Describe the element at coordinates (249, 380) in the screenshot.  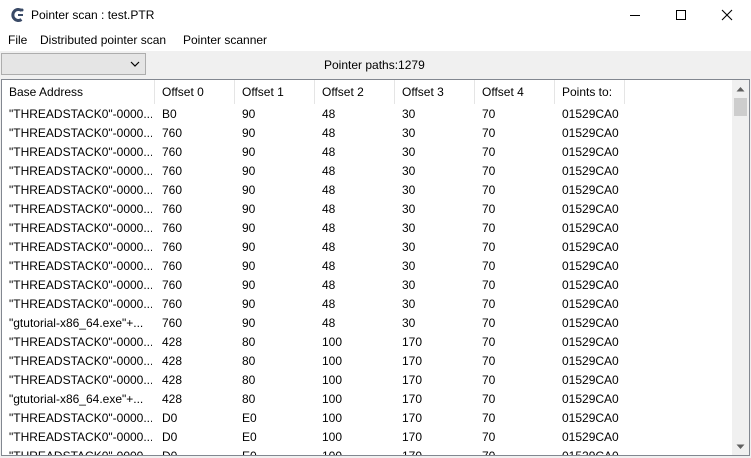
I see `cell-offset-1: 80` at that location.